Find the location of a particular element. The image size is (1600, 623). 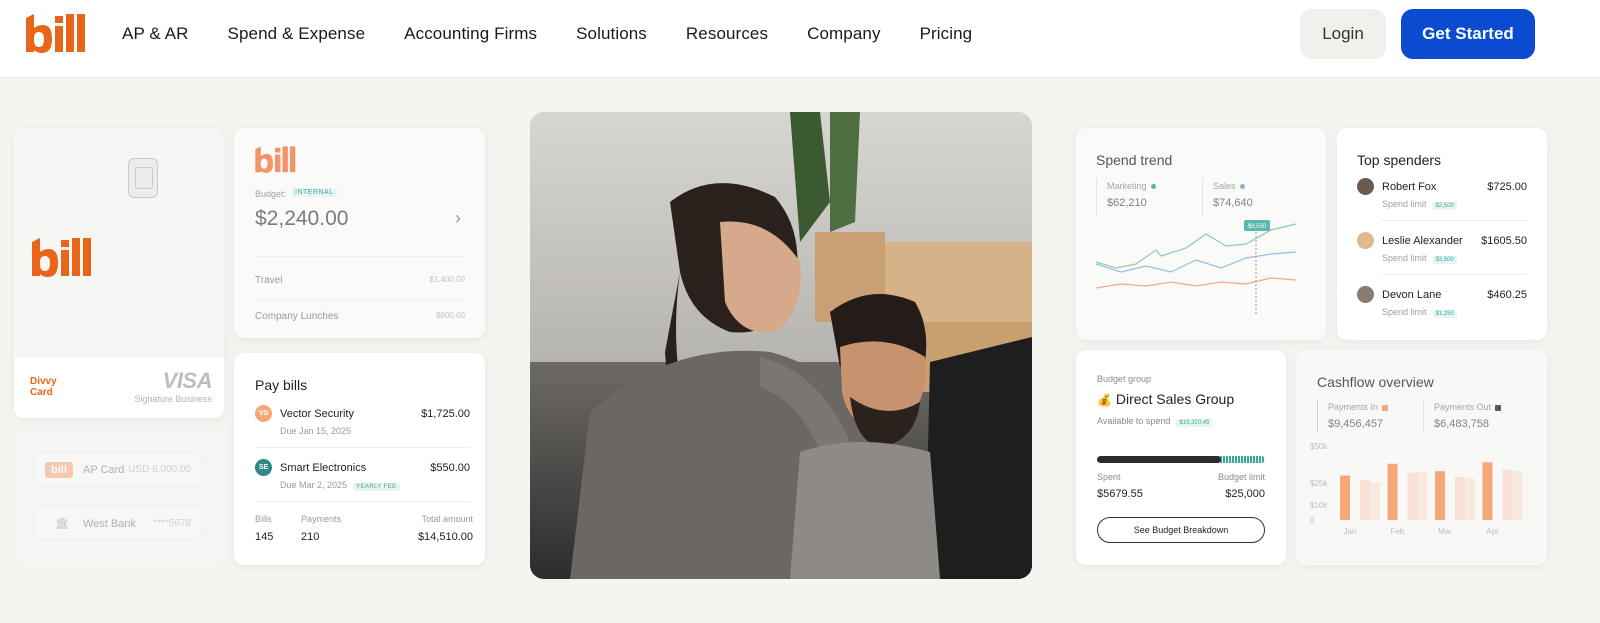

y-tick-label: $10k is located at coordinates (1319, 505).